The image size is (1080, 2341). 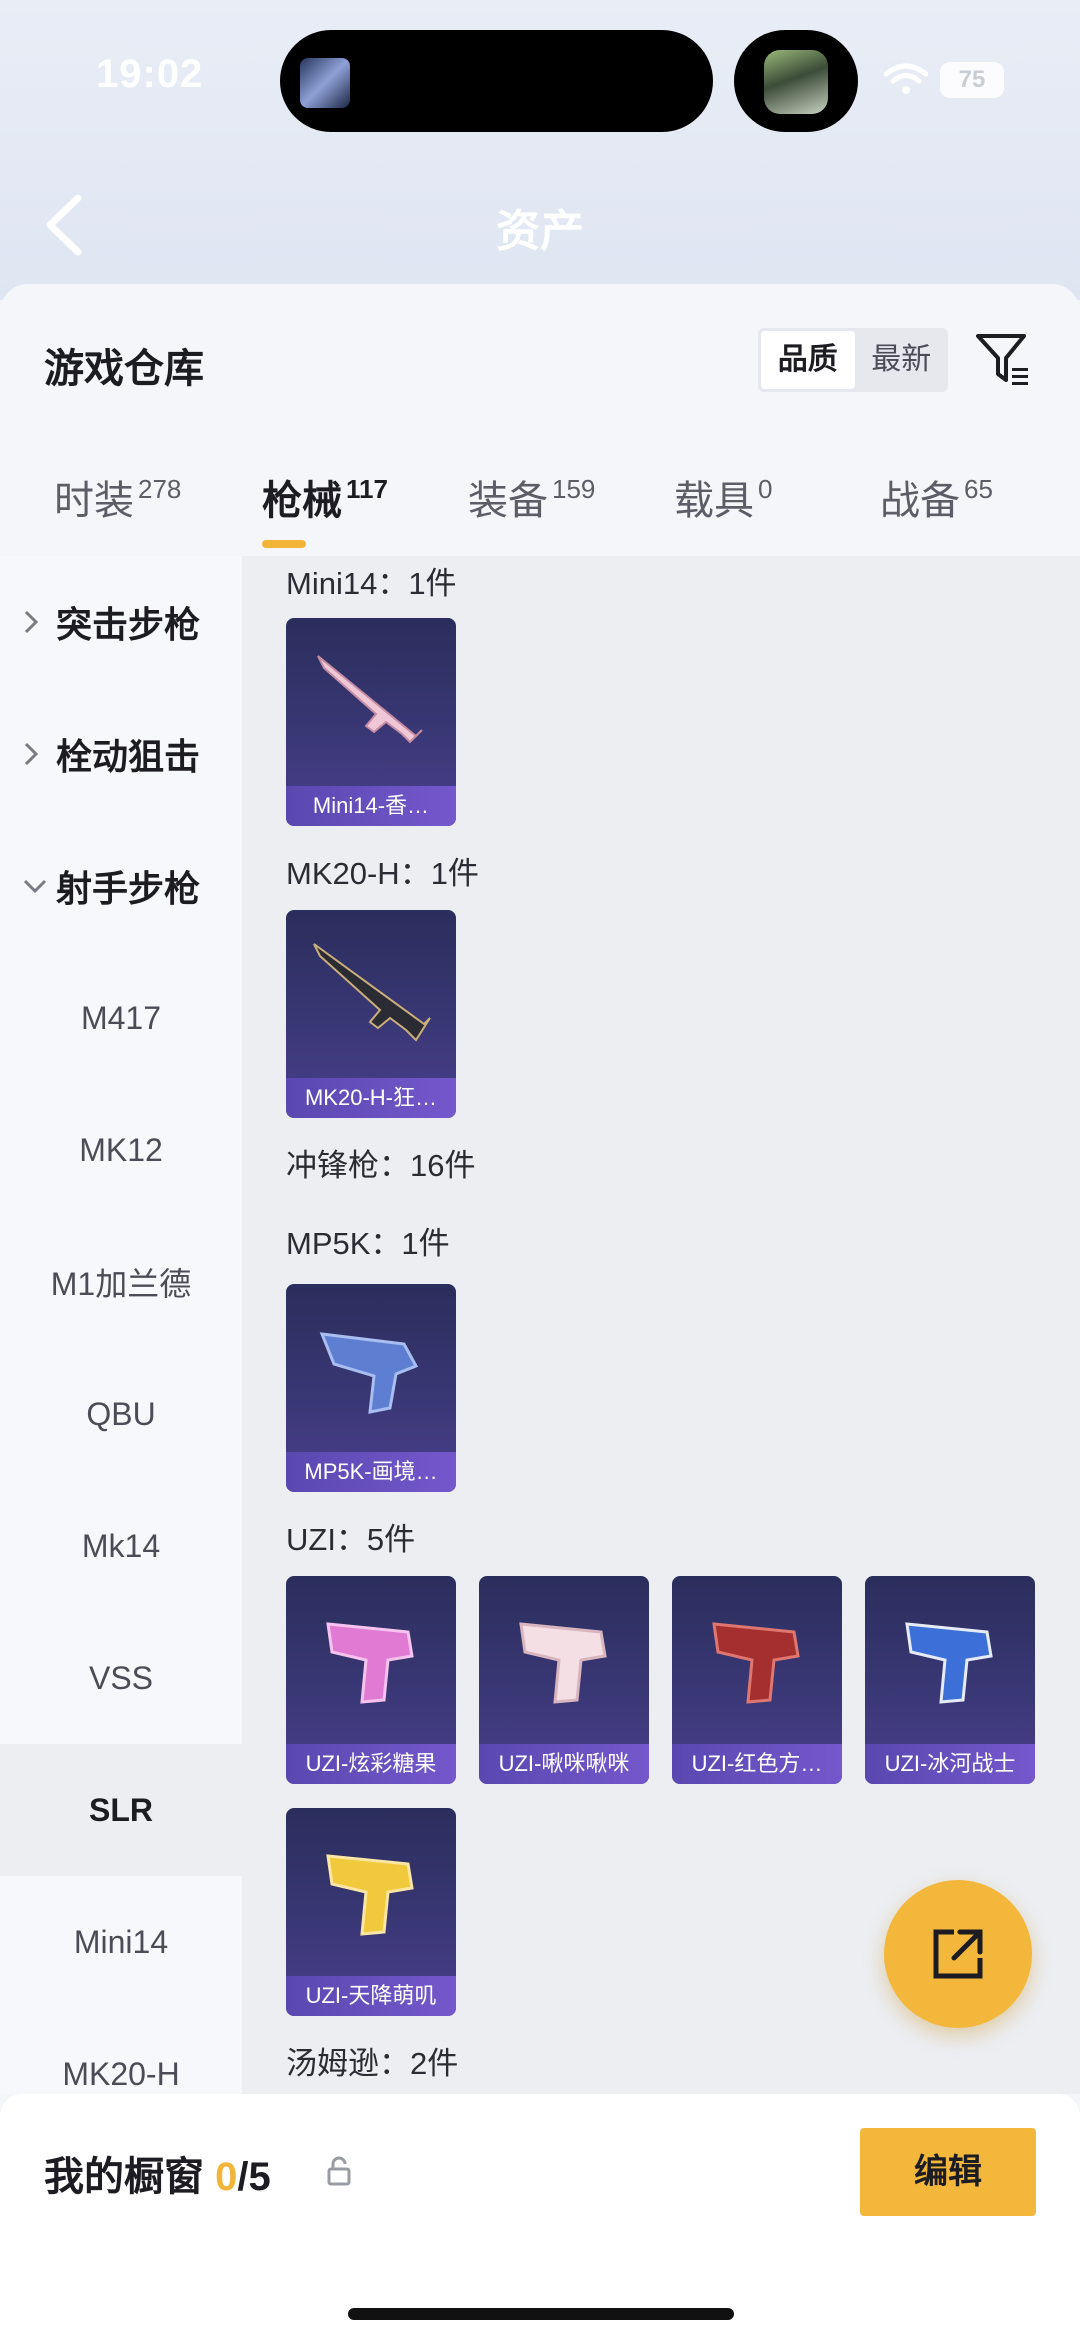 What do you see at coordinates (339, 2171) in the screenshot?
I see `lock-icon` at bounding box center [339, 2171].